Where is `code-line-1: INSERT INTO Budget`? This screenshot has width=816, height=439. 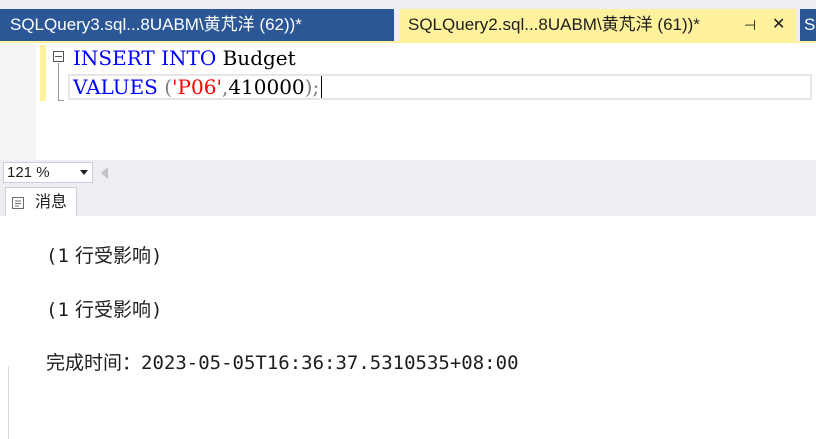 code-line-1: INSERT INTO Budget is located at coordinates (184, 58).